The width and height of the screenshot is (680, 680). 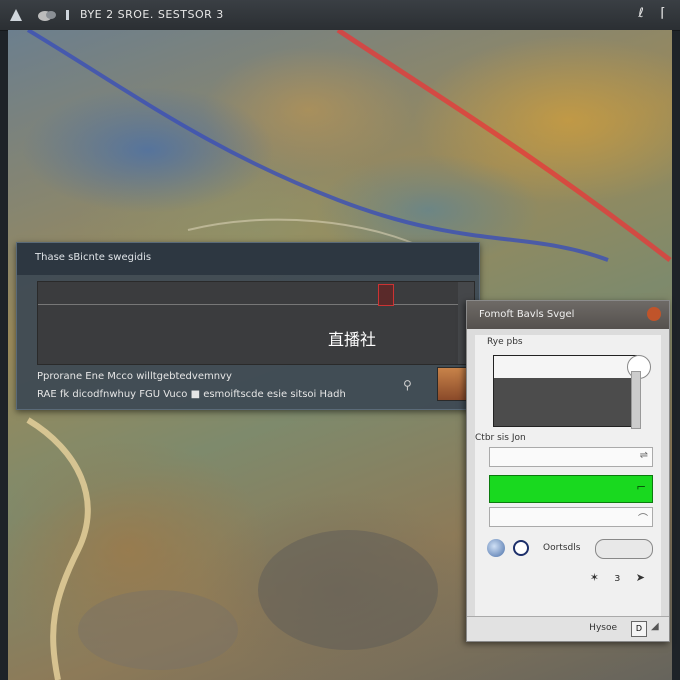 What do you see at coordinates (643, 519) in the screenshot?
I see `edit-icon: ⌒` at bounding box center [643, 519].